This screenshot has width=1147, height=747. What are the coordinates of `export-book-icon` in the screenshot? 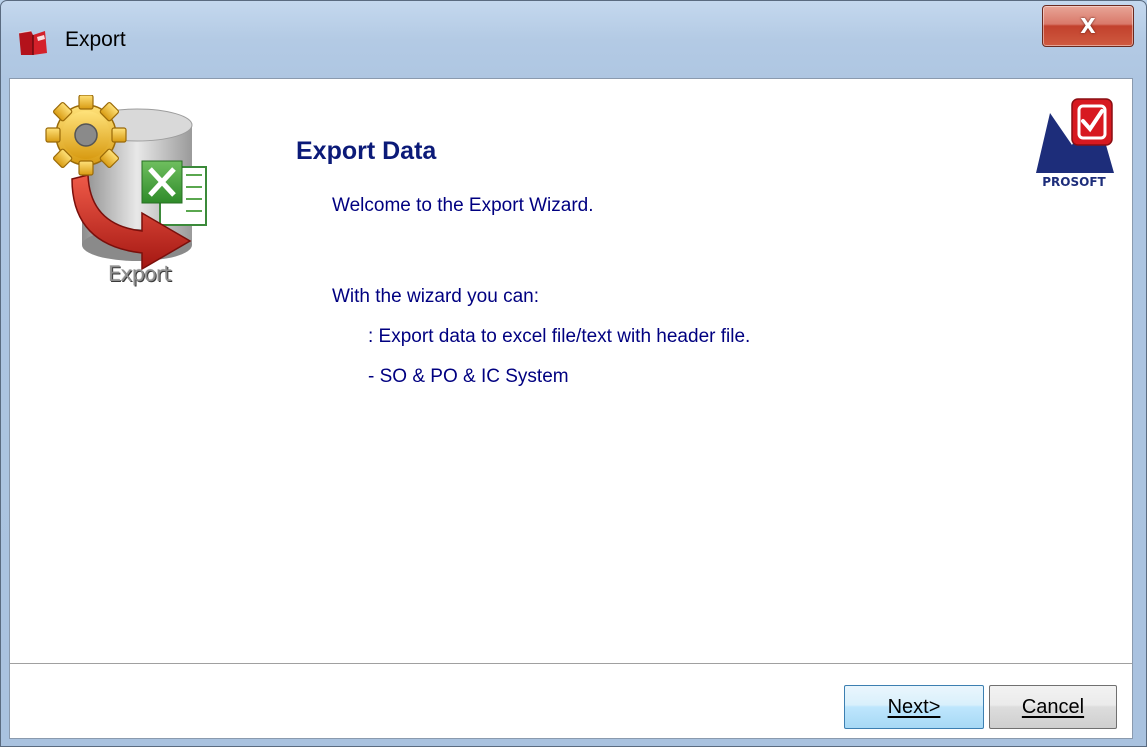 It's located at (32, 42).